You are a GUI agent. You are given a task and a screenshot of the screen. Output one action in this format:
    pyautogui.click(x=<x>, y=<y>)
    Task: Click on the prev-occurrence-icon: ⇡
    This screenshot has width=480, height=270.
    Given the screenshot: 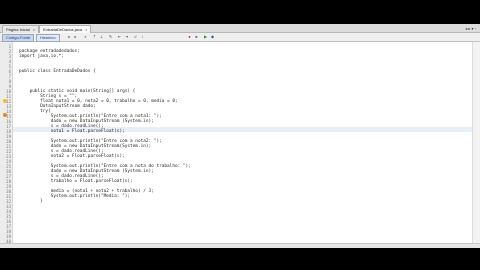 What is the action you would take?
    pyautogui.click(x=94, y=36)
    